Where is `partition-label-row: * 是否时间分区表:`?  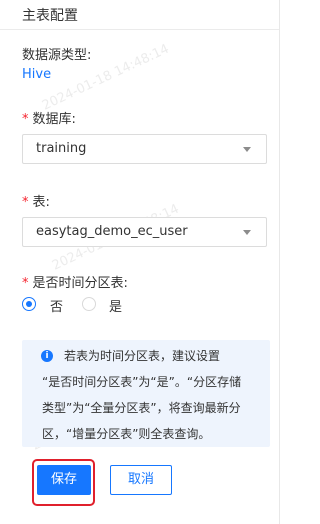 partition-label-row: * 是否时间分区表: is located at coordinates (75, 281).